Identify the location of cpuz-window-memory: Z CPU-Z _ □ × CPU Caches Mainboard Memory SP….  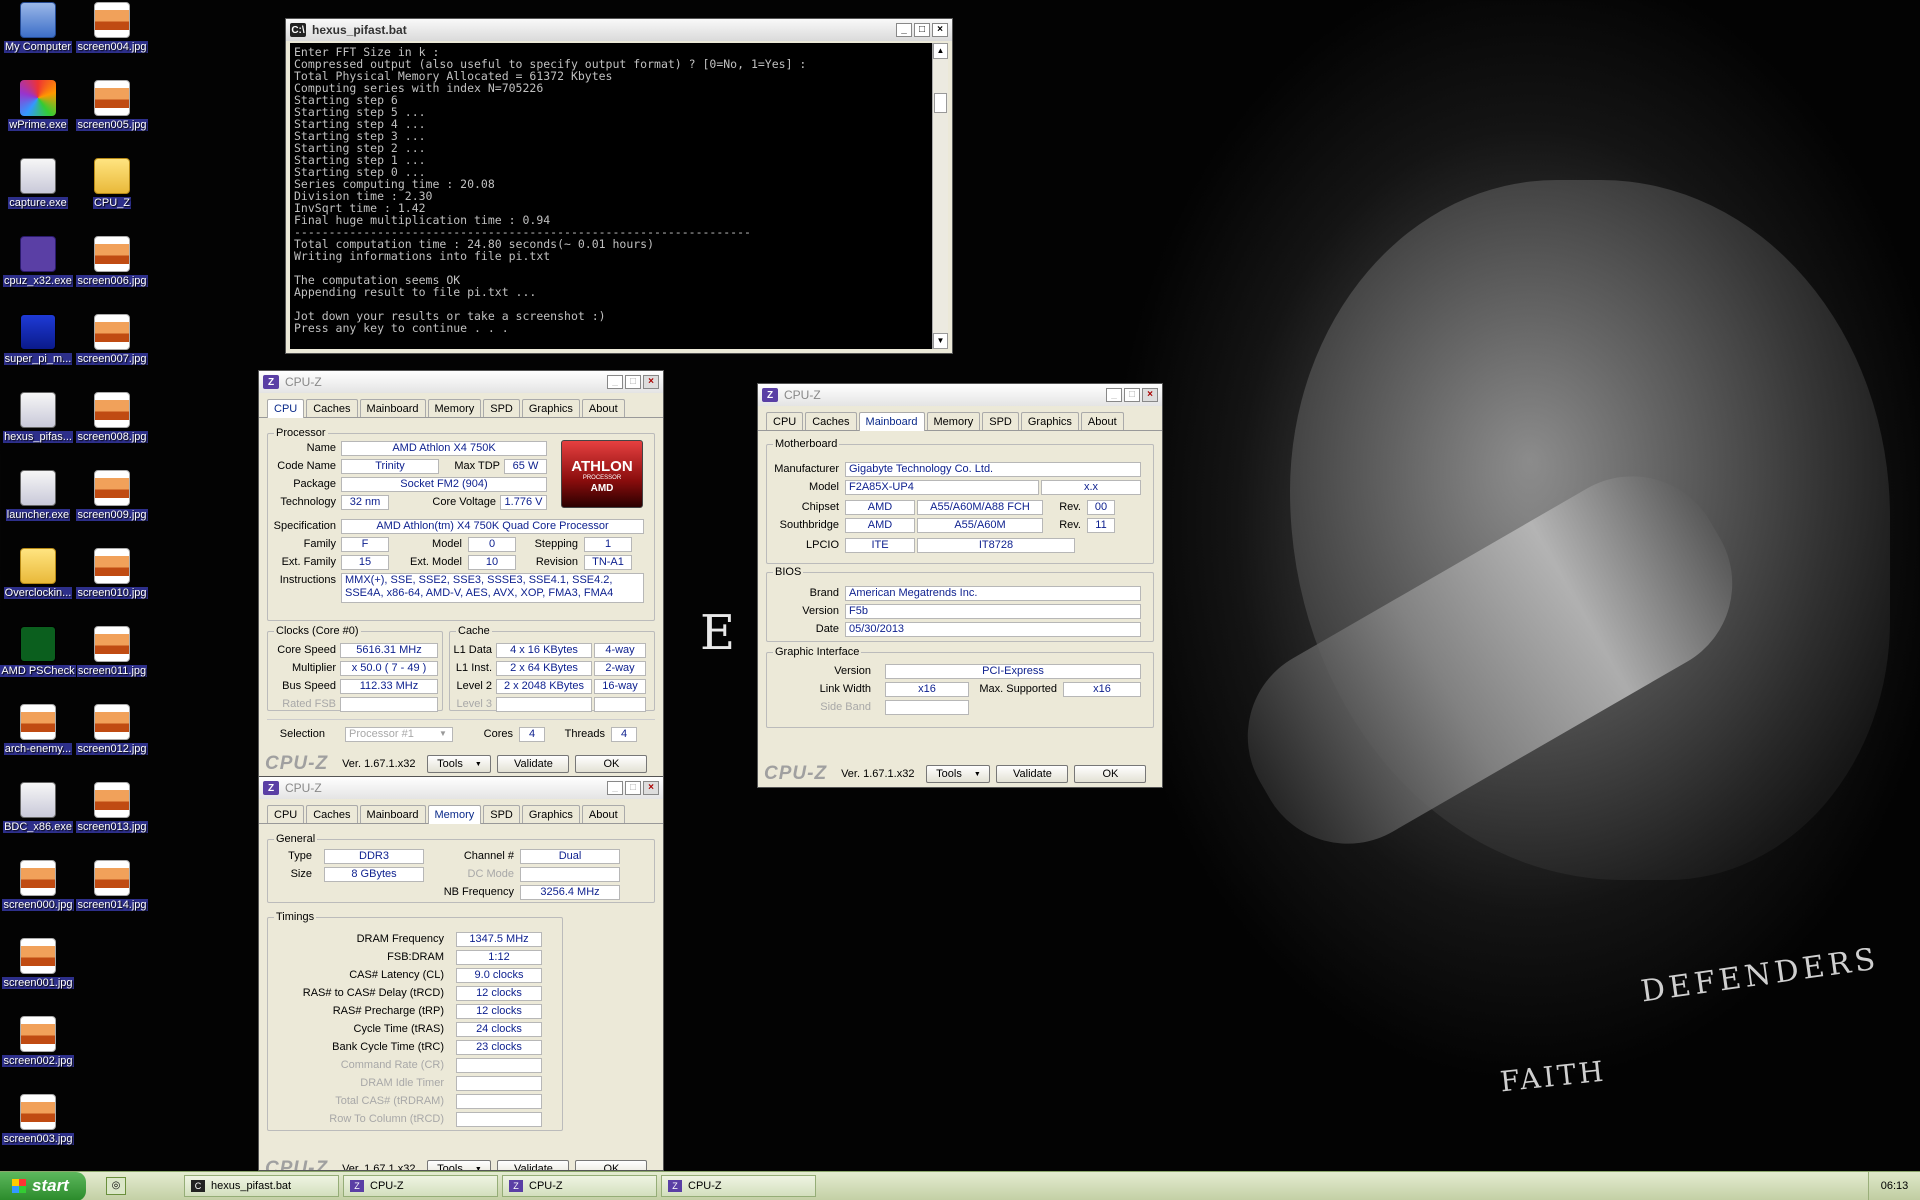
(461, 973).